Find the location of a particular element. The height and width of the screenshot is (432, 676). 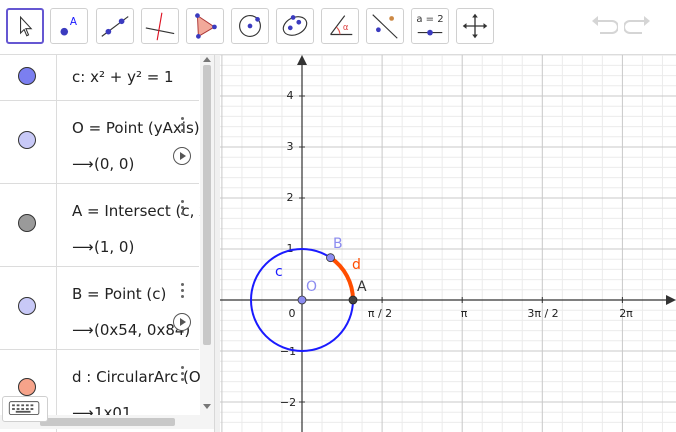

algebra-item-B: B = Point (c) ⟶(0x54, 0x84) is located at coordinates (99, 308).